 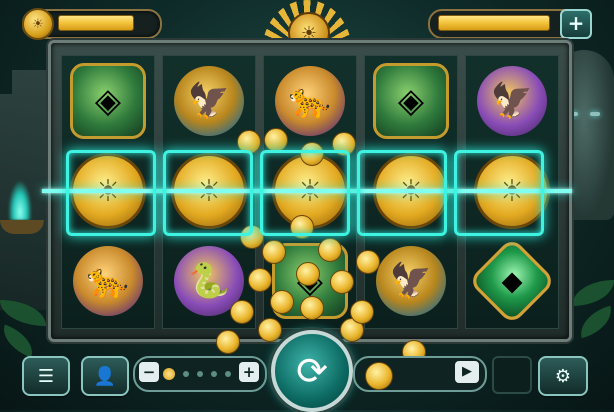 I want to click on win-bar: +, so click(x=510, y=24).